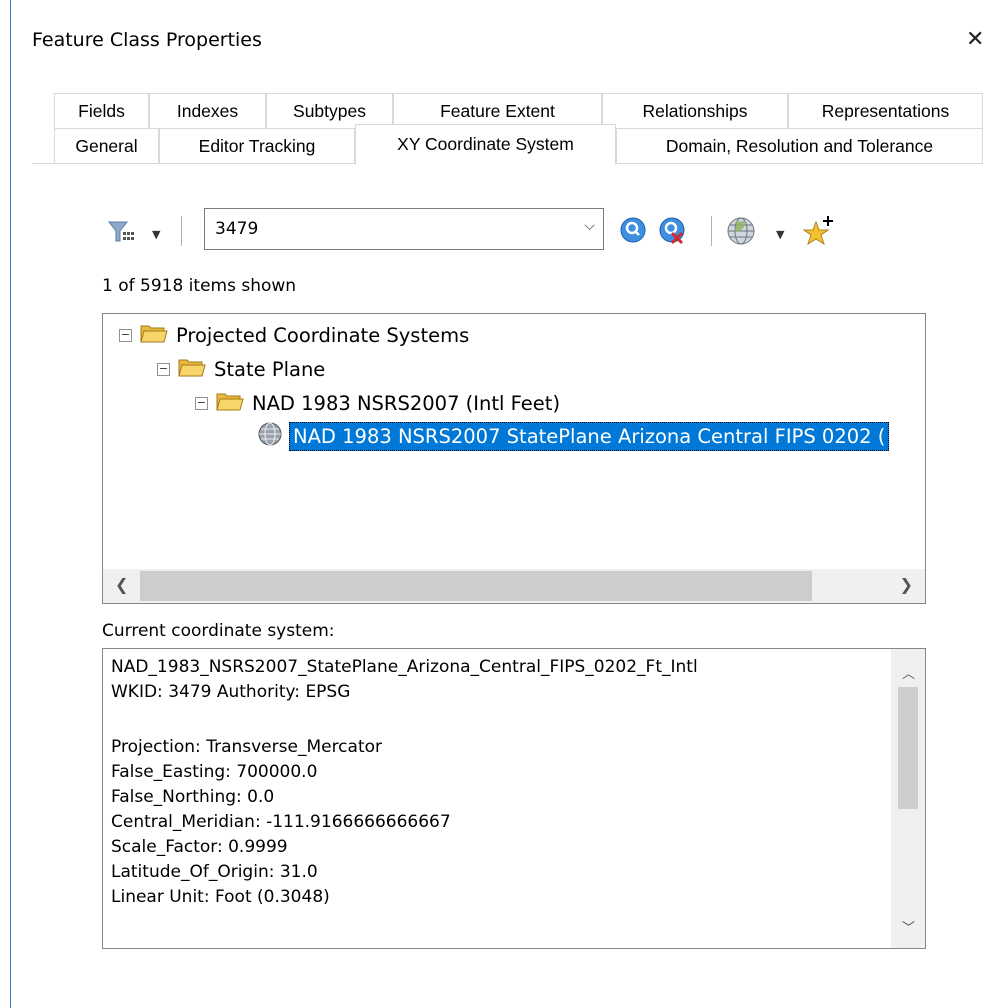  Describe the element at coordinates (799, 146) in the screenshot. I see `tab-domain-resolution-tolerance: Domain, Resolution and Tolerance` at that location.